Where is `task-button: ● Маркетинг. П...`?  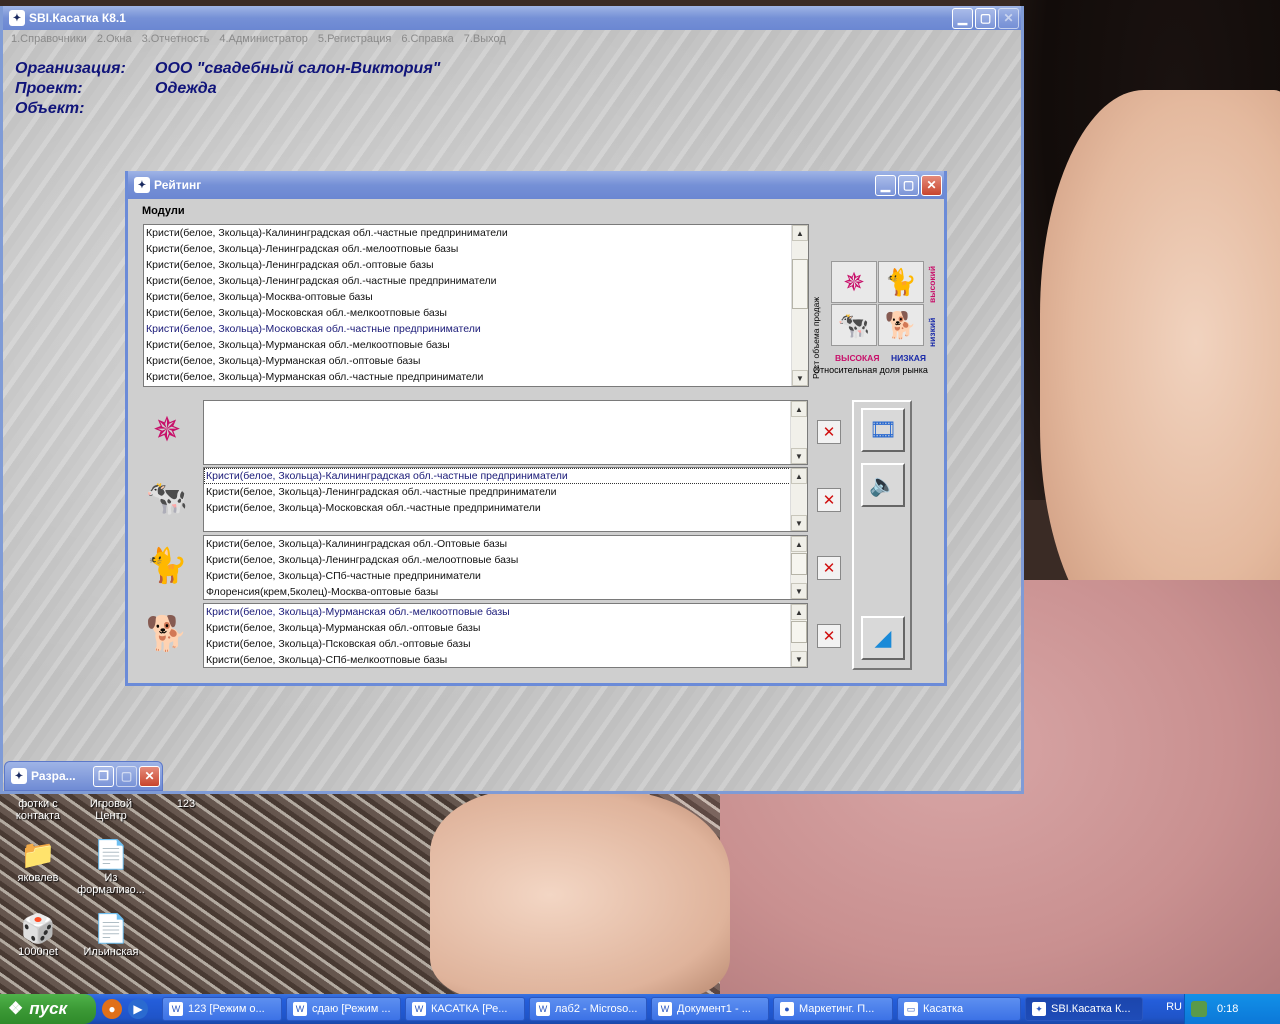
task-button: ● Маркетинг. П... is located at coordinates (833, 1009).